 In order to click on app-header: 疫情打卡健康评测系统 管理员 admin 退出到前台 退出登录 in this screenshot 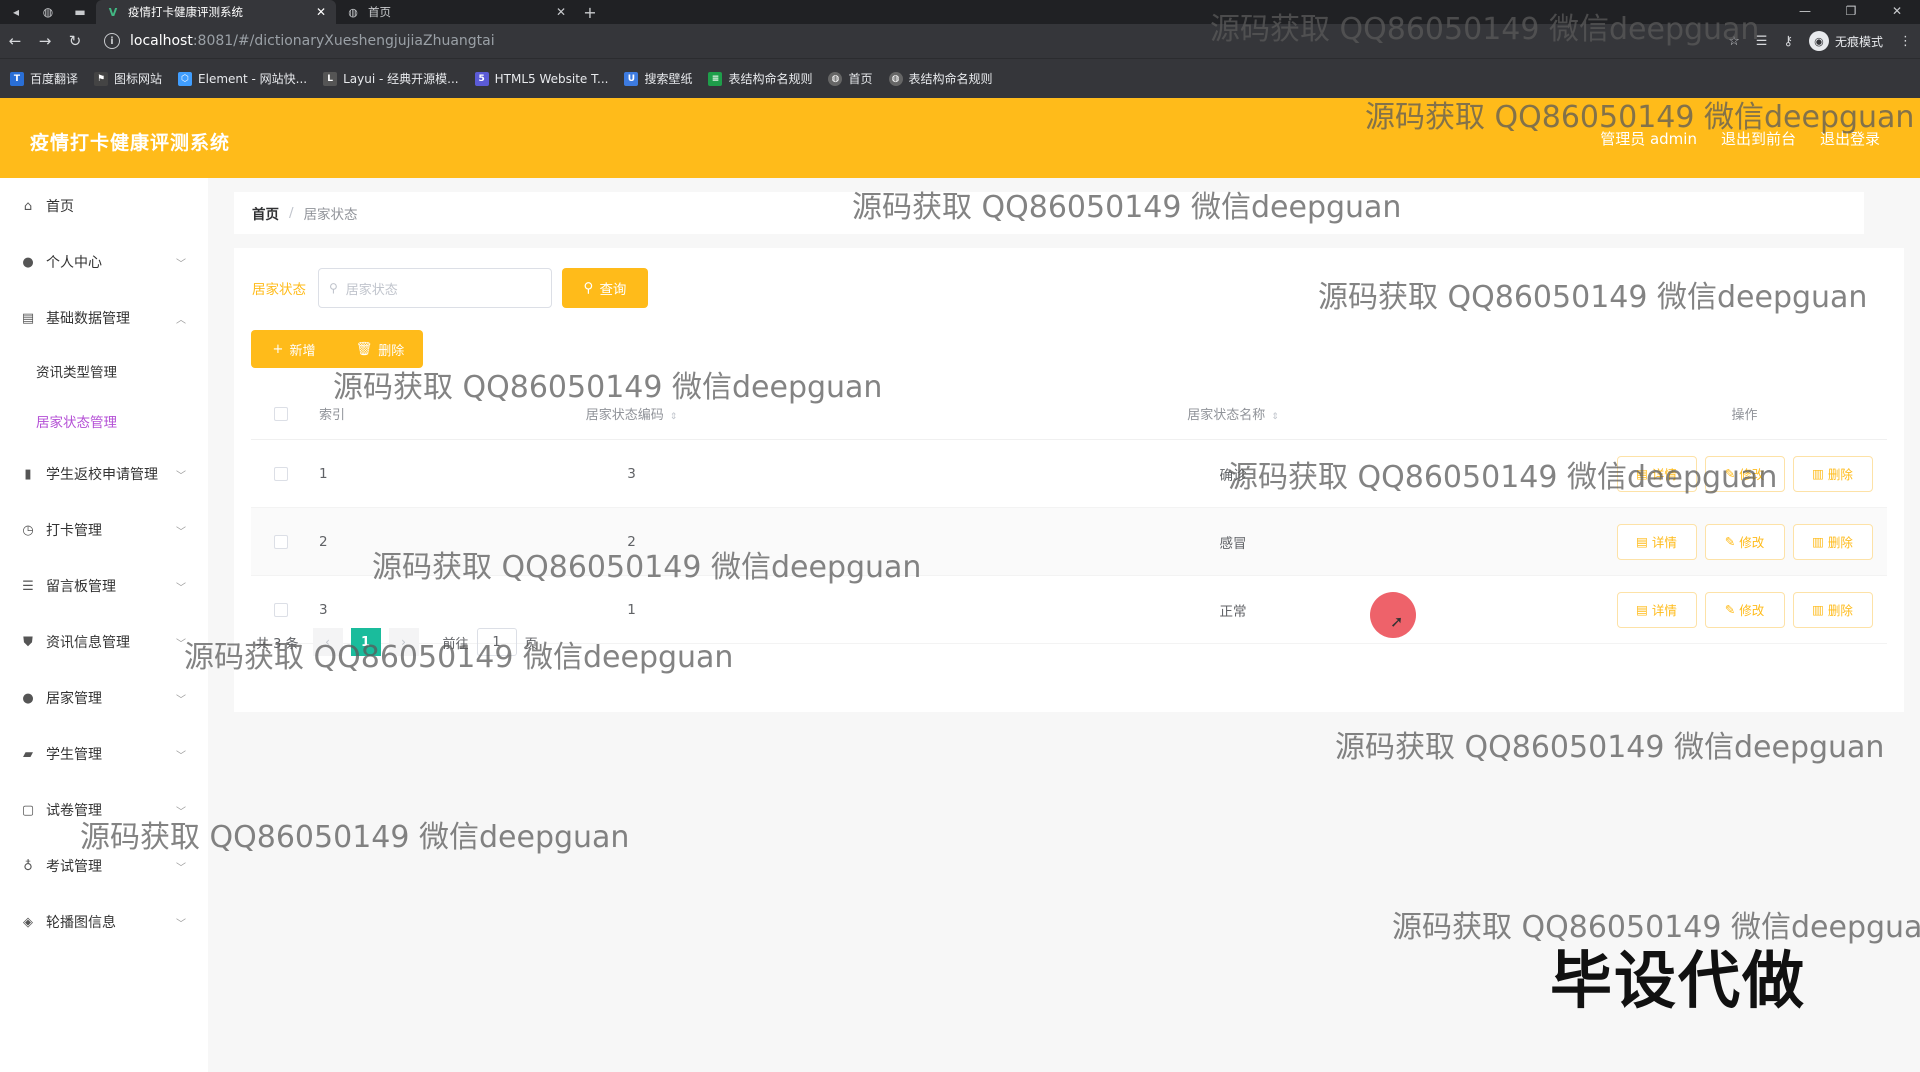, I will do `click(960, 138)`.